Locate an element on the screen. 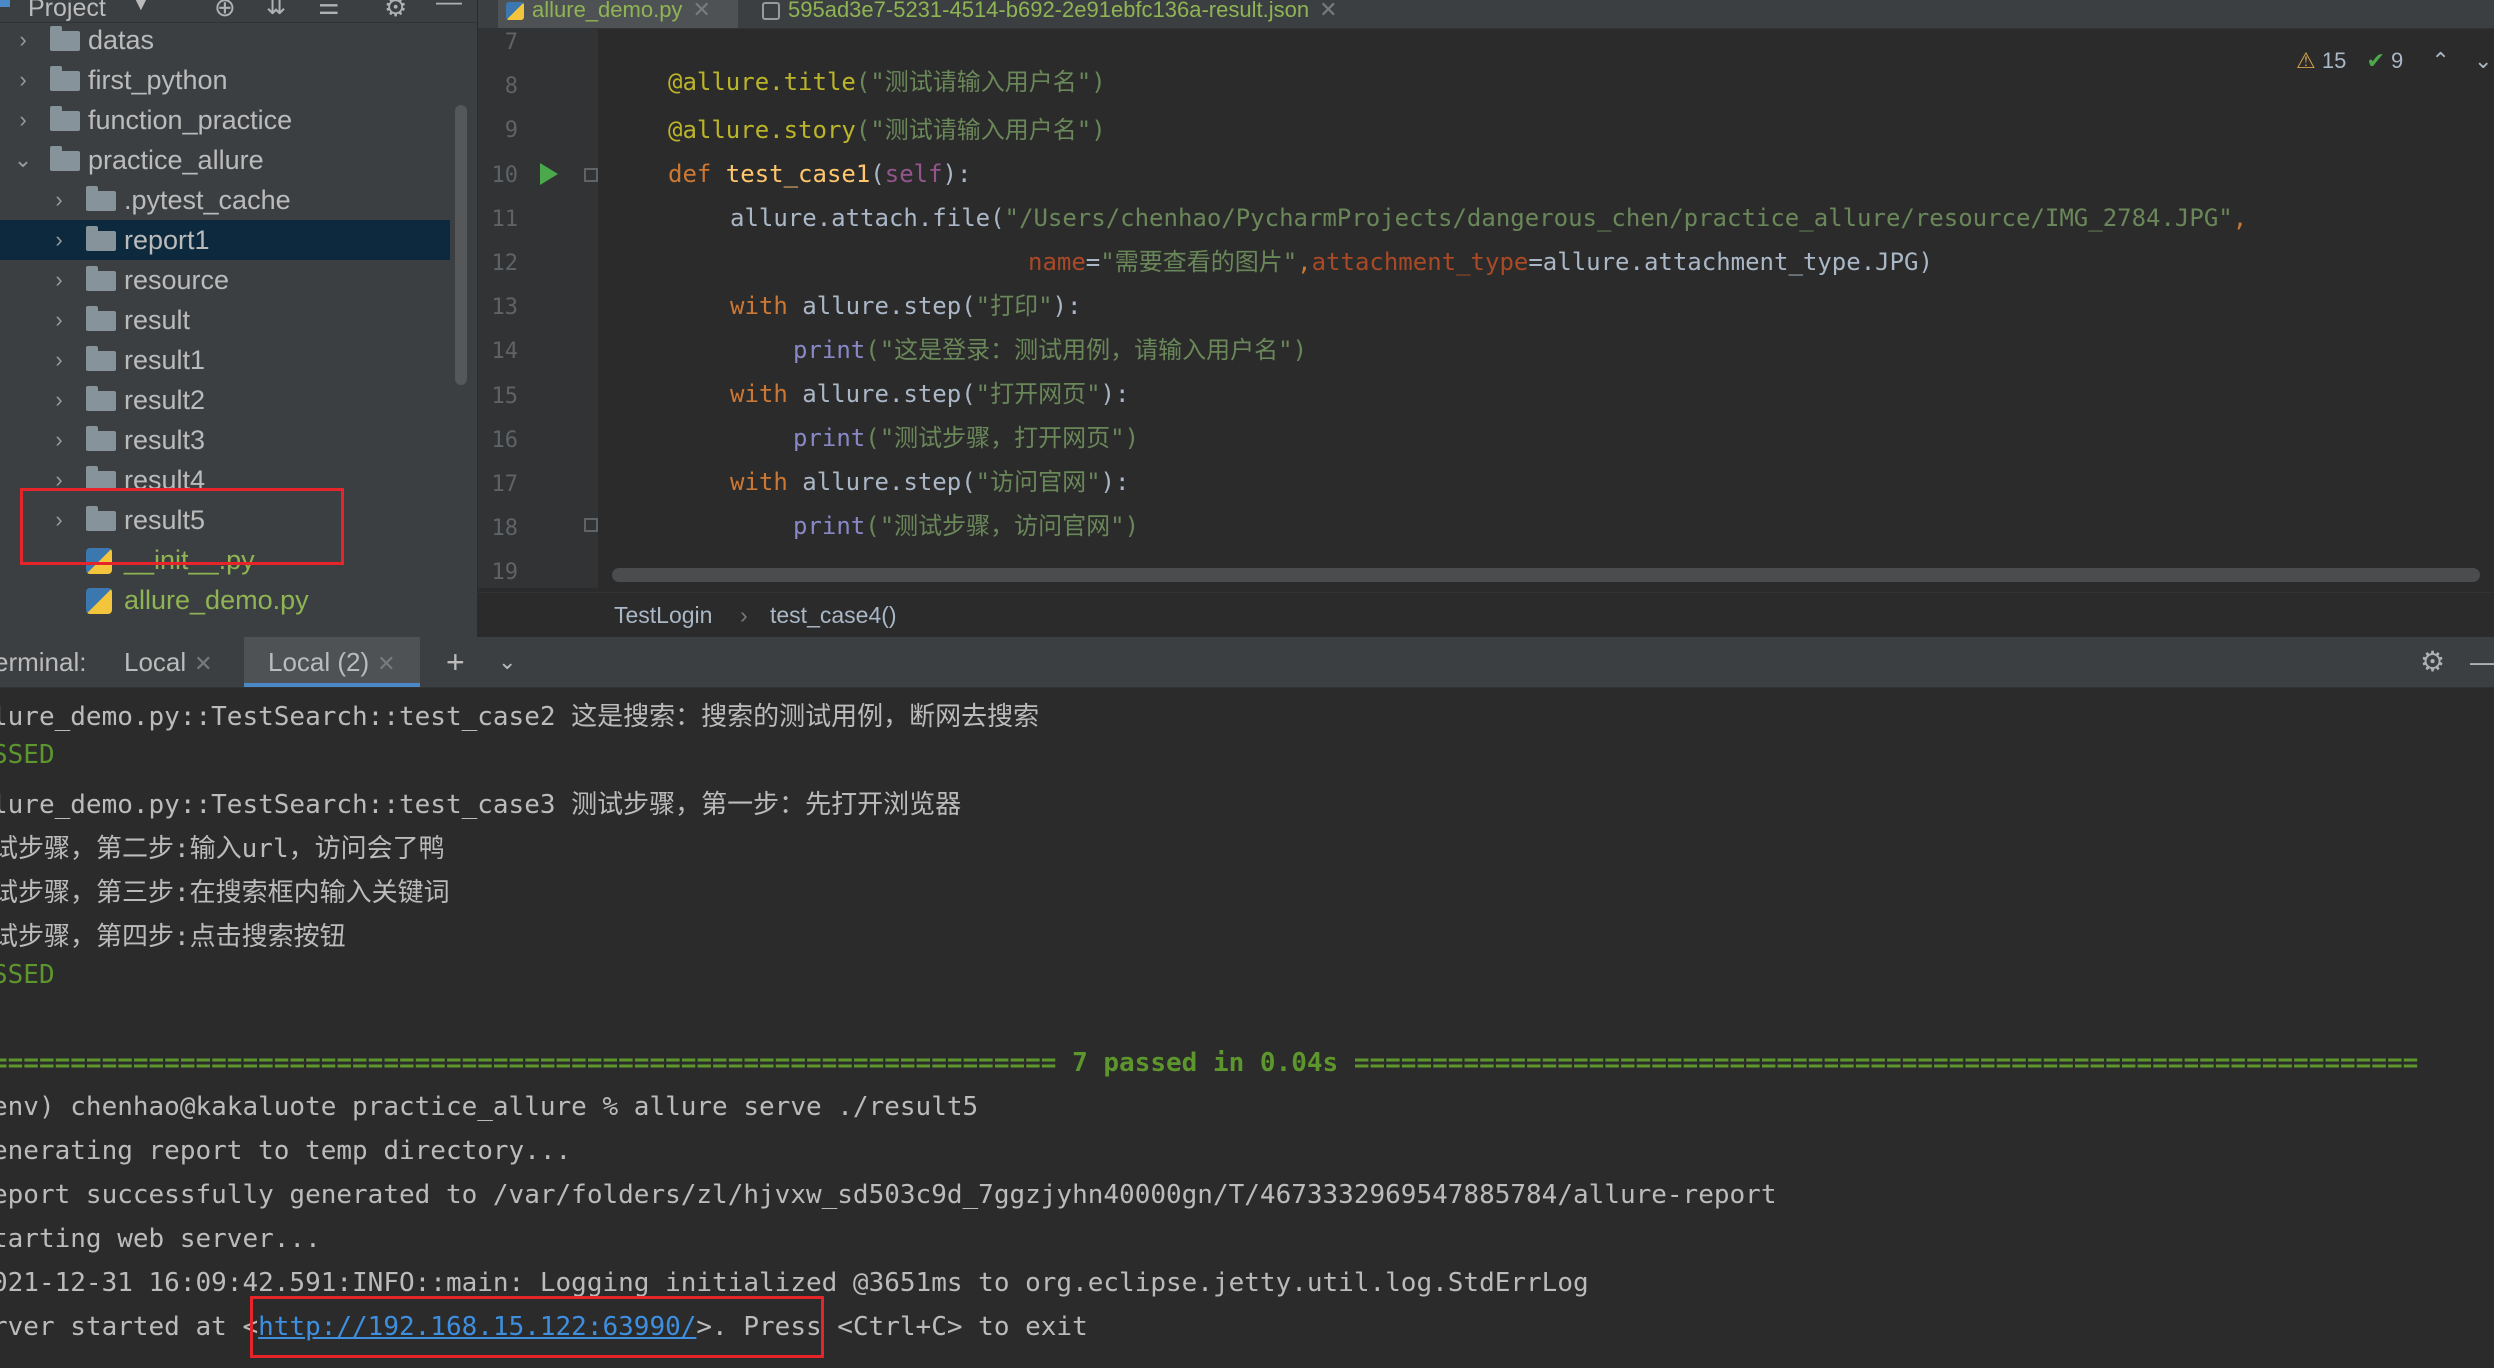 This screenshot has height=1368, width=2494. warning-icon: ⚠ is located at coordinates (2306, 60).